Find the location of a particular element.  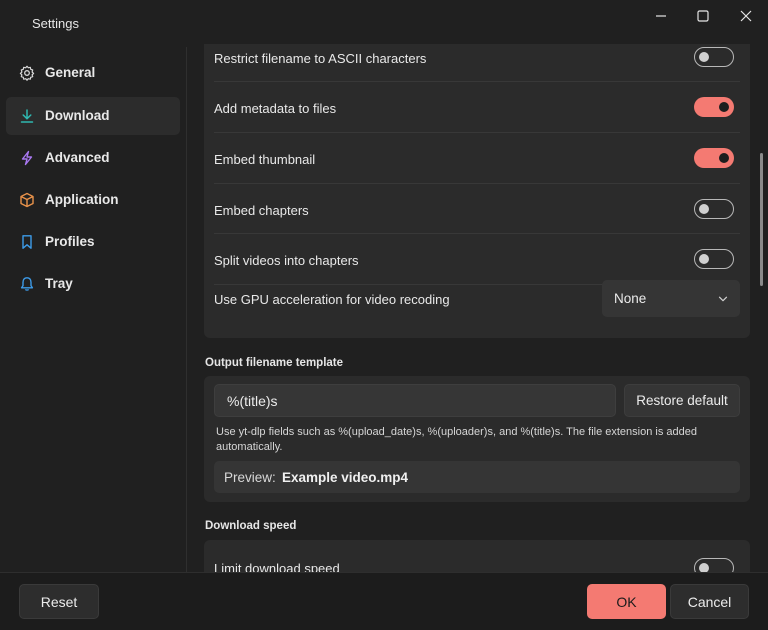

sidebar-item-download: Download is located at coordinates (93, 116).